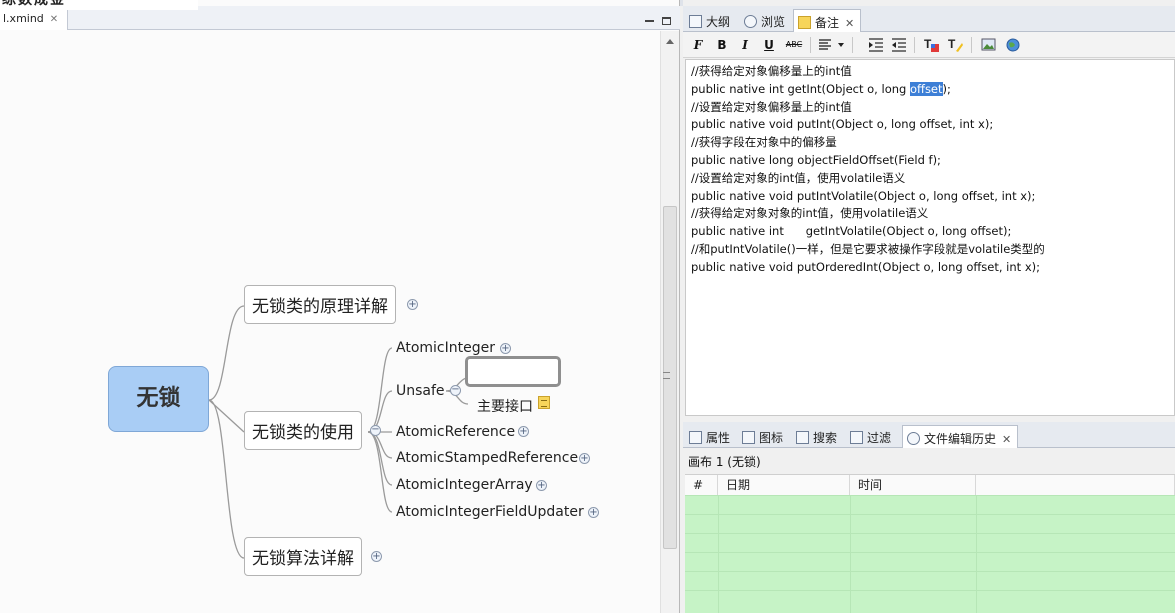 The height and width of the screenshot is (613, 1175). Describe the element at coordinates (784, 485) in the screenshot. I see `column-header: 日期` at that location.